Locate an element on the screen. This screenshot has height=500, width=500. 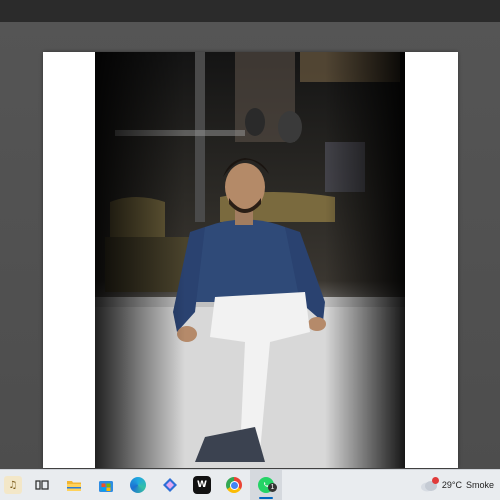
file-explorer-button is located at coordinates (74, 485).